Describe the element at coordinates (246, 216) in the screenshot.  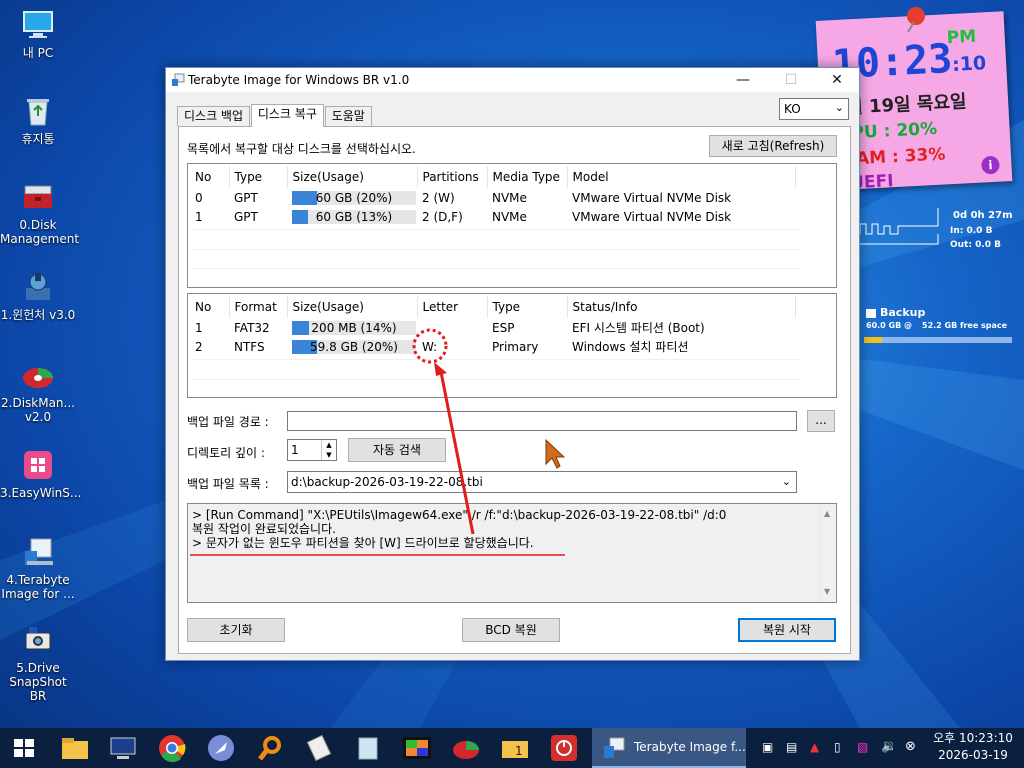
I see `cell: GPT` at that location.